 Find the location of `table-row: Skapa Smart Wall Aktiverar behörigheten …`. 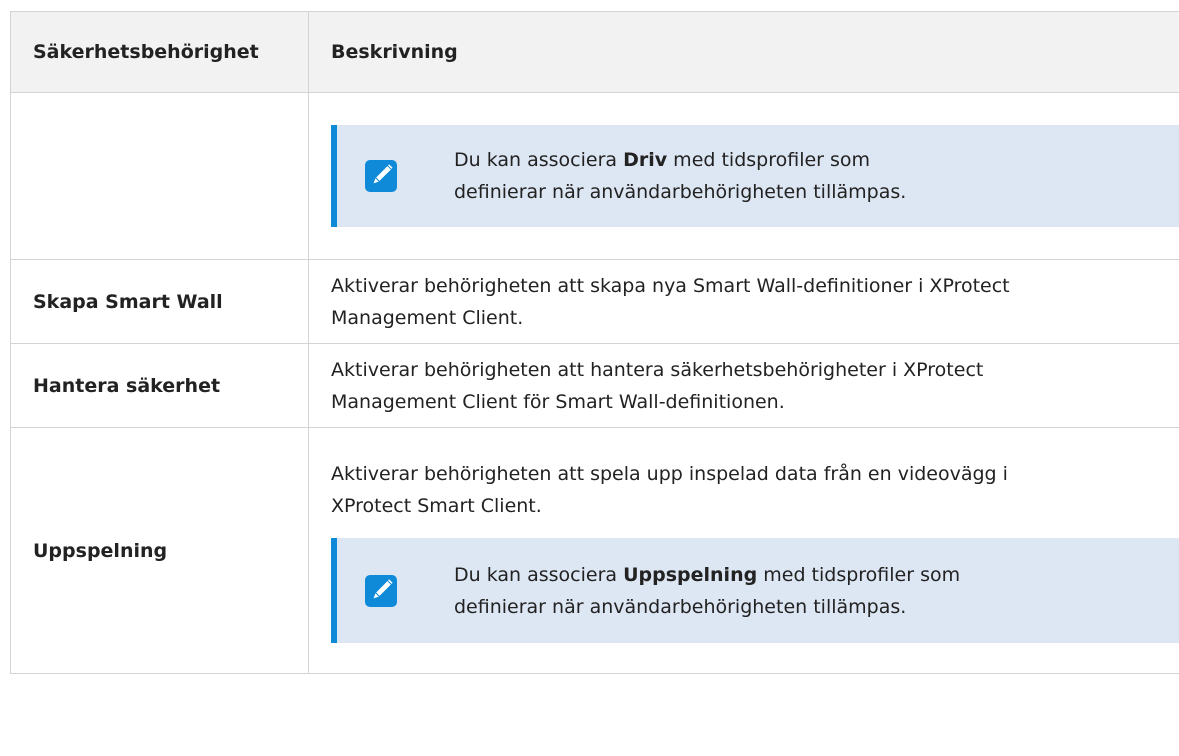

table-row: Skapa Smart Wall Aktiverar behörigheten … is located at coordinates (594, 301).